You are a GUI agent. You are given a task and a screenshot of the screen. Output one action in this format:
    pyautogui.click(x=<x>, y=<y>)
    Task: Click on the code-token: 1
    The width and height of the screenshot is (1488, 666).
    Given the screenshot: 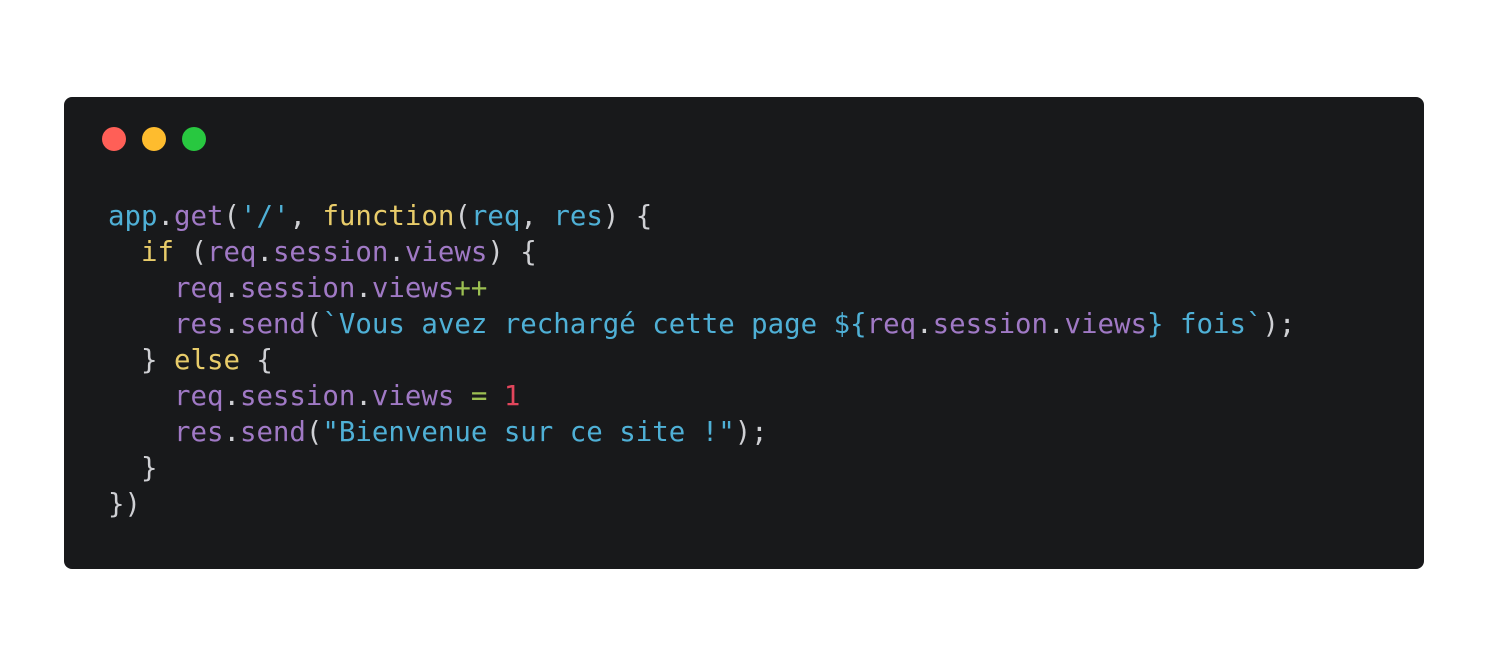 What is the action you would take?
    pyautogui.click(x=512, y=396)
    